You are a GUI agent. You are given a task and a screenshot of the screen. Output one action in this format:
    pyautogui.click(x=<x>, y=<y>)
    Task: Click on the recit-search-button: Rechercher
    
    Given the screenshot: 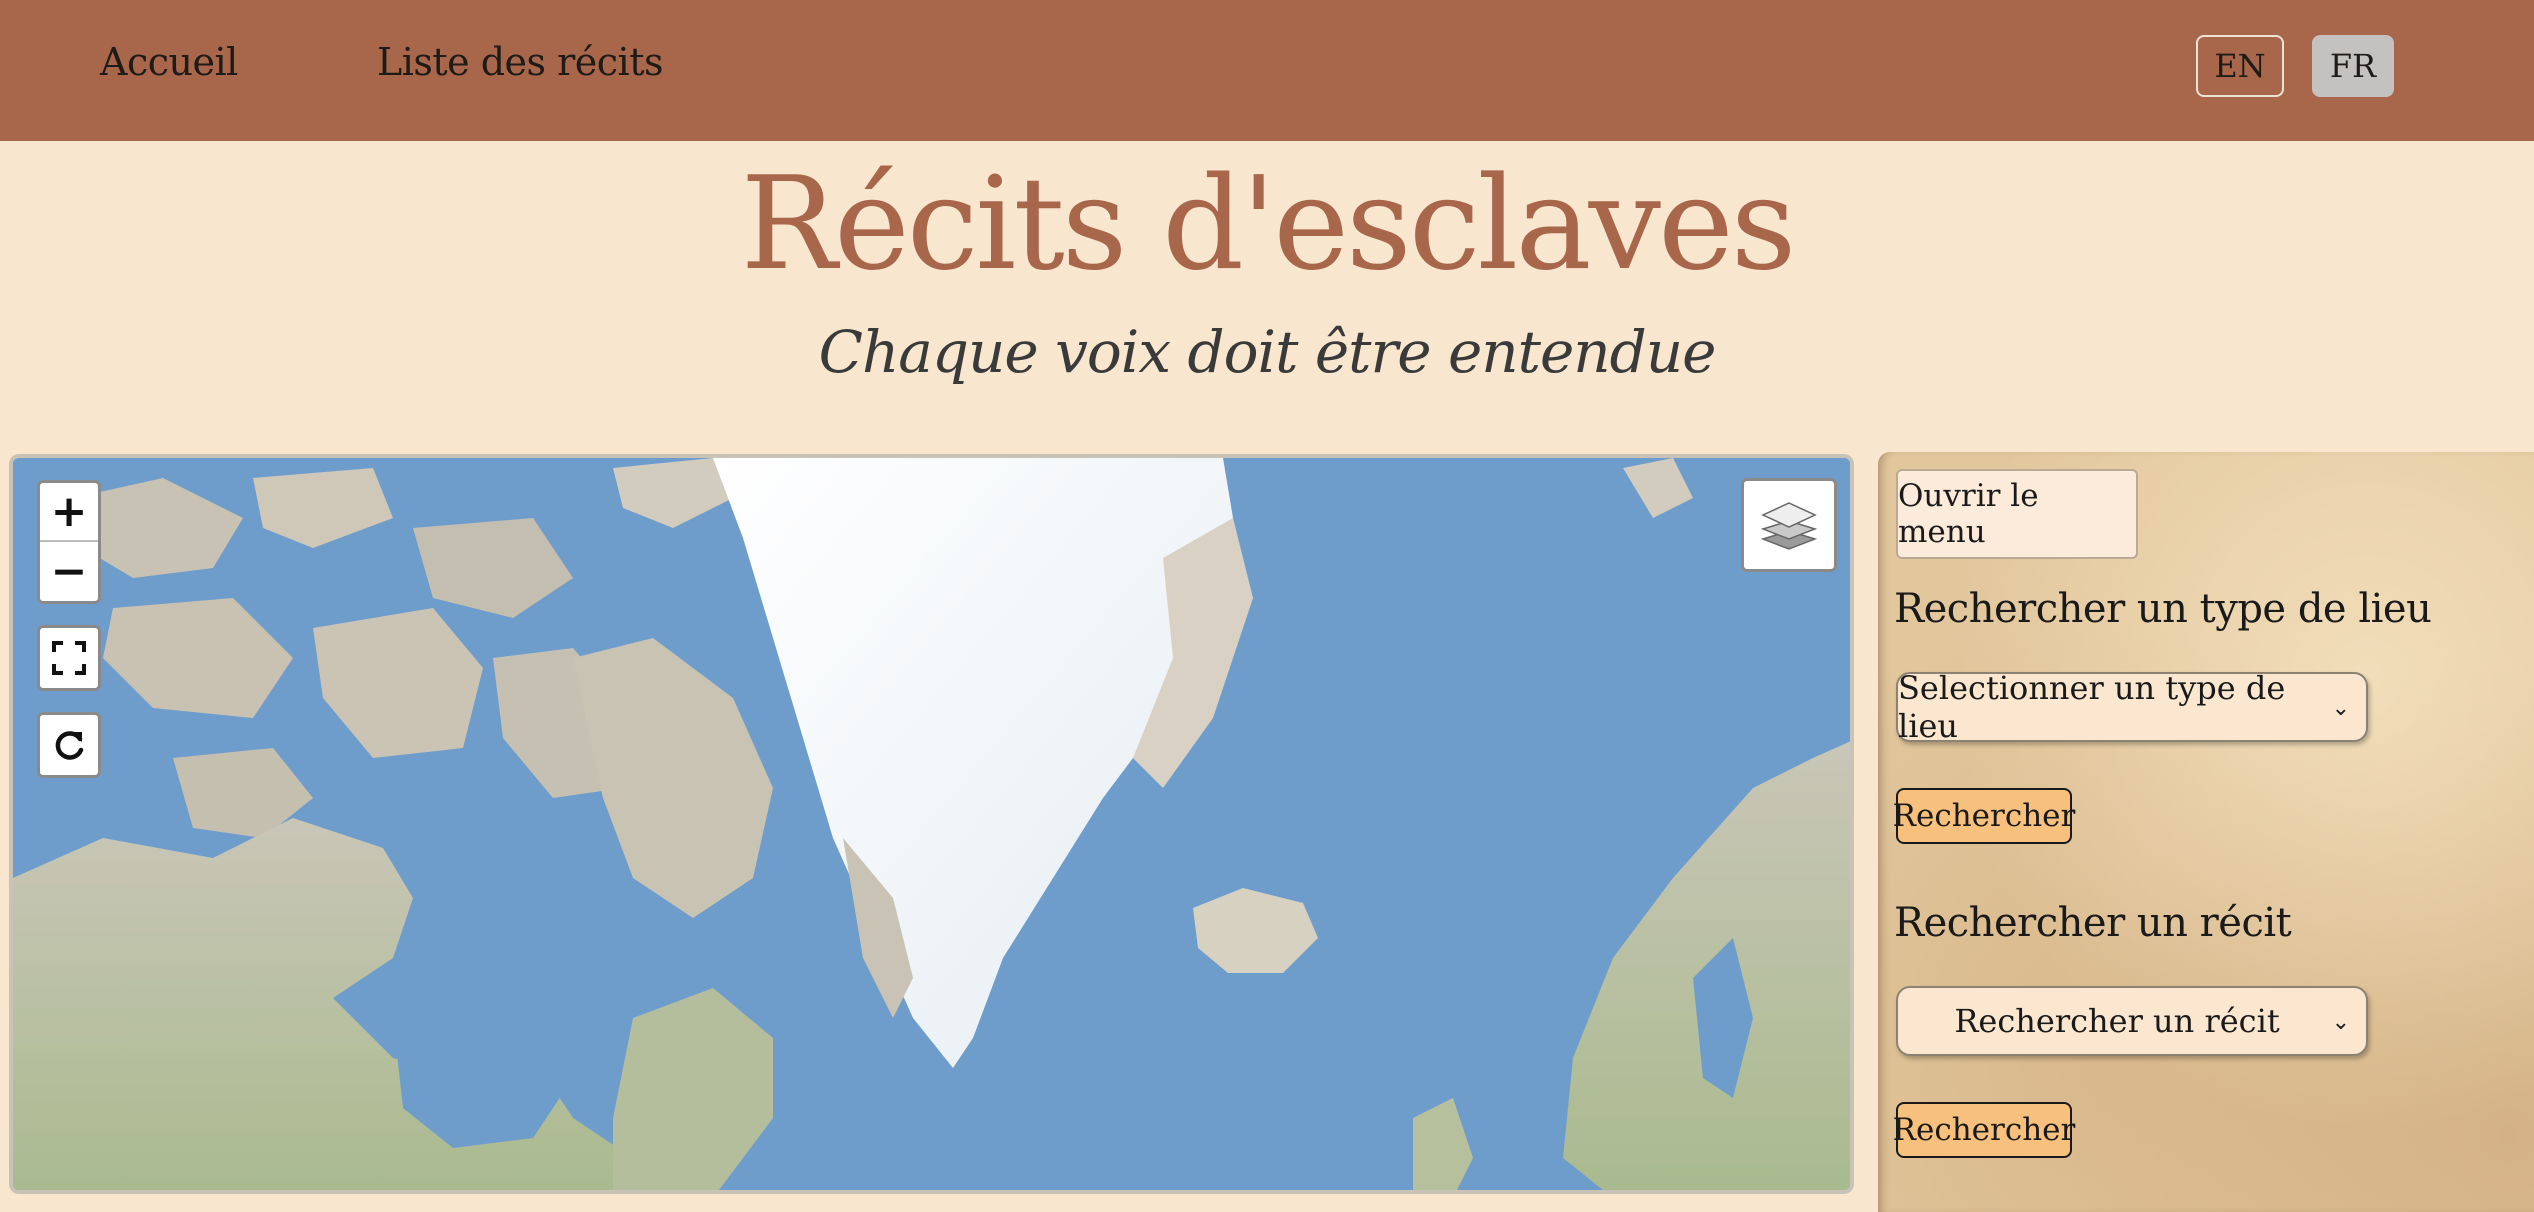 What is the action you would take?
    pyautogui.click(x=1984, y=1130)
    